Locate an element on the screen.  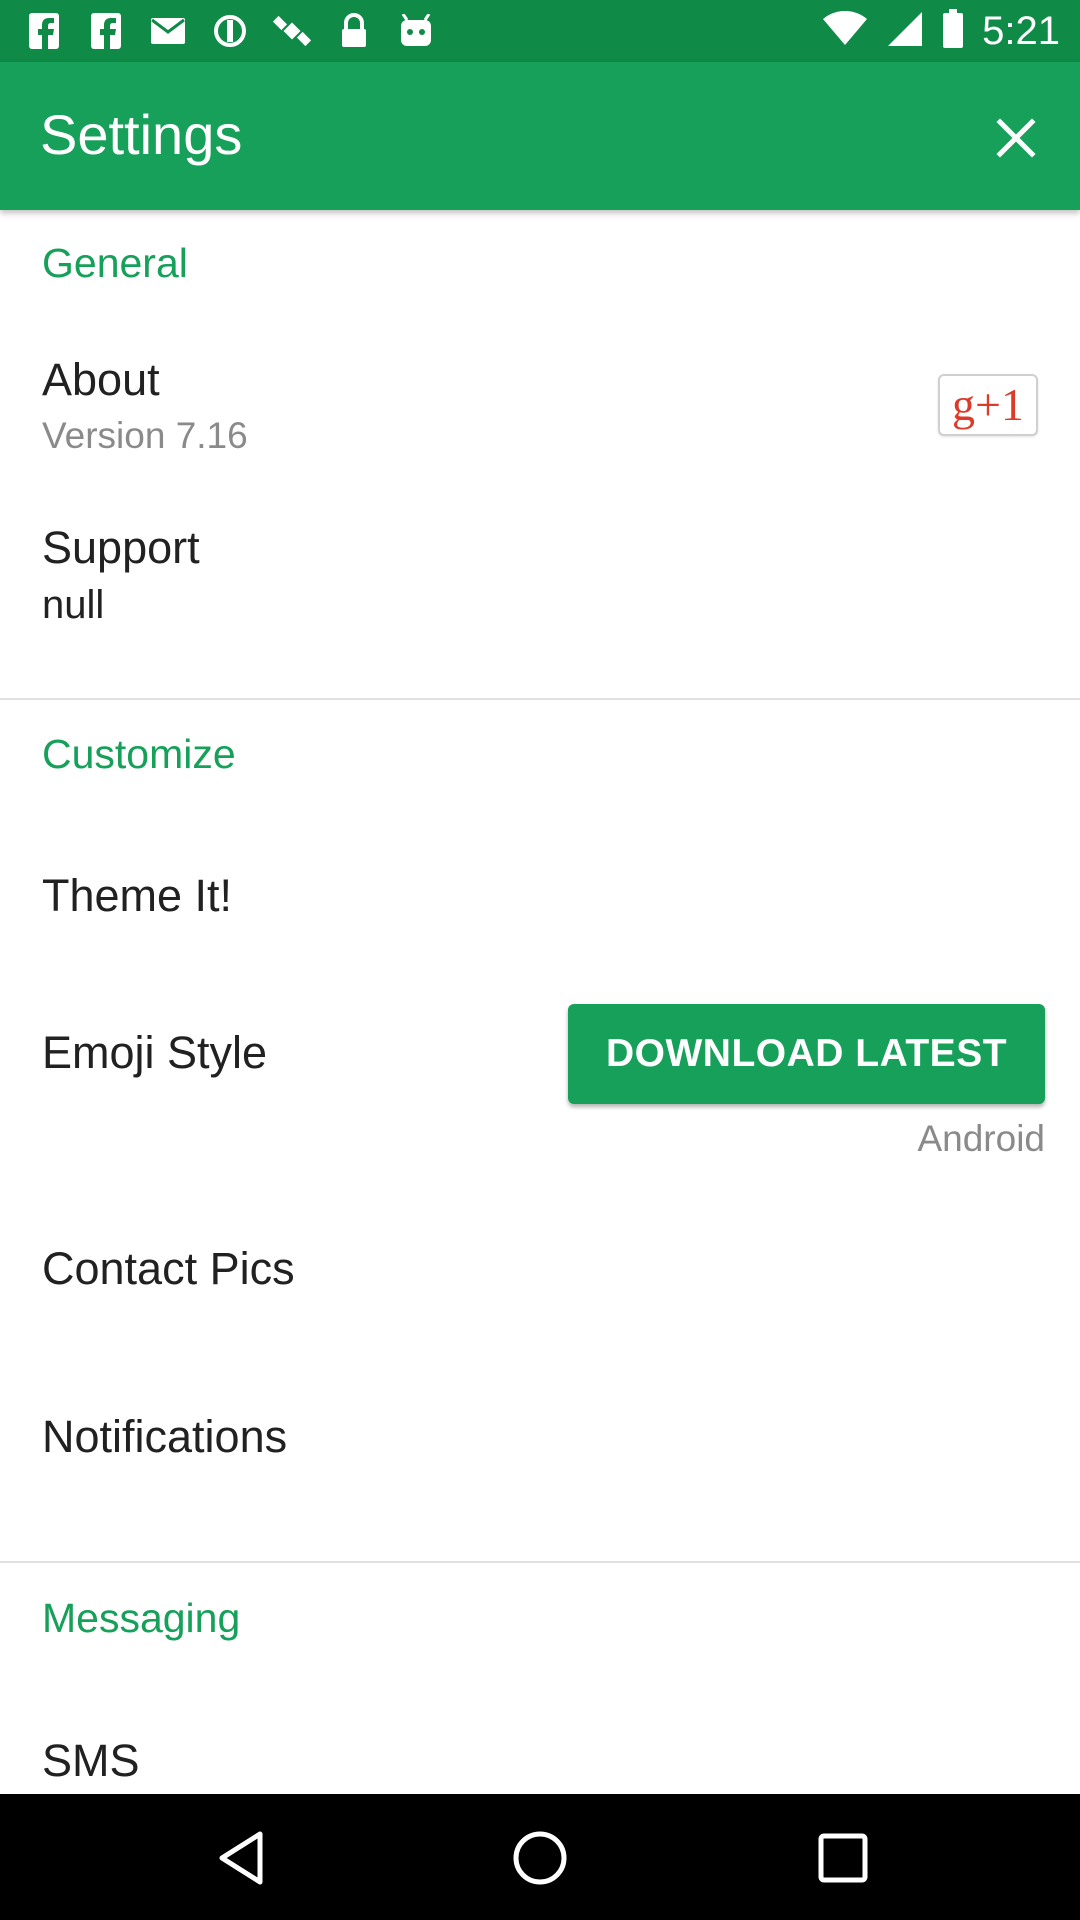
status-bar: 5:21 is located at coordinates (540, 31).